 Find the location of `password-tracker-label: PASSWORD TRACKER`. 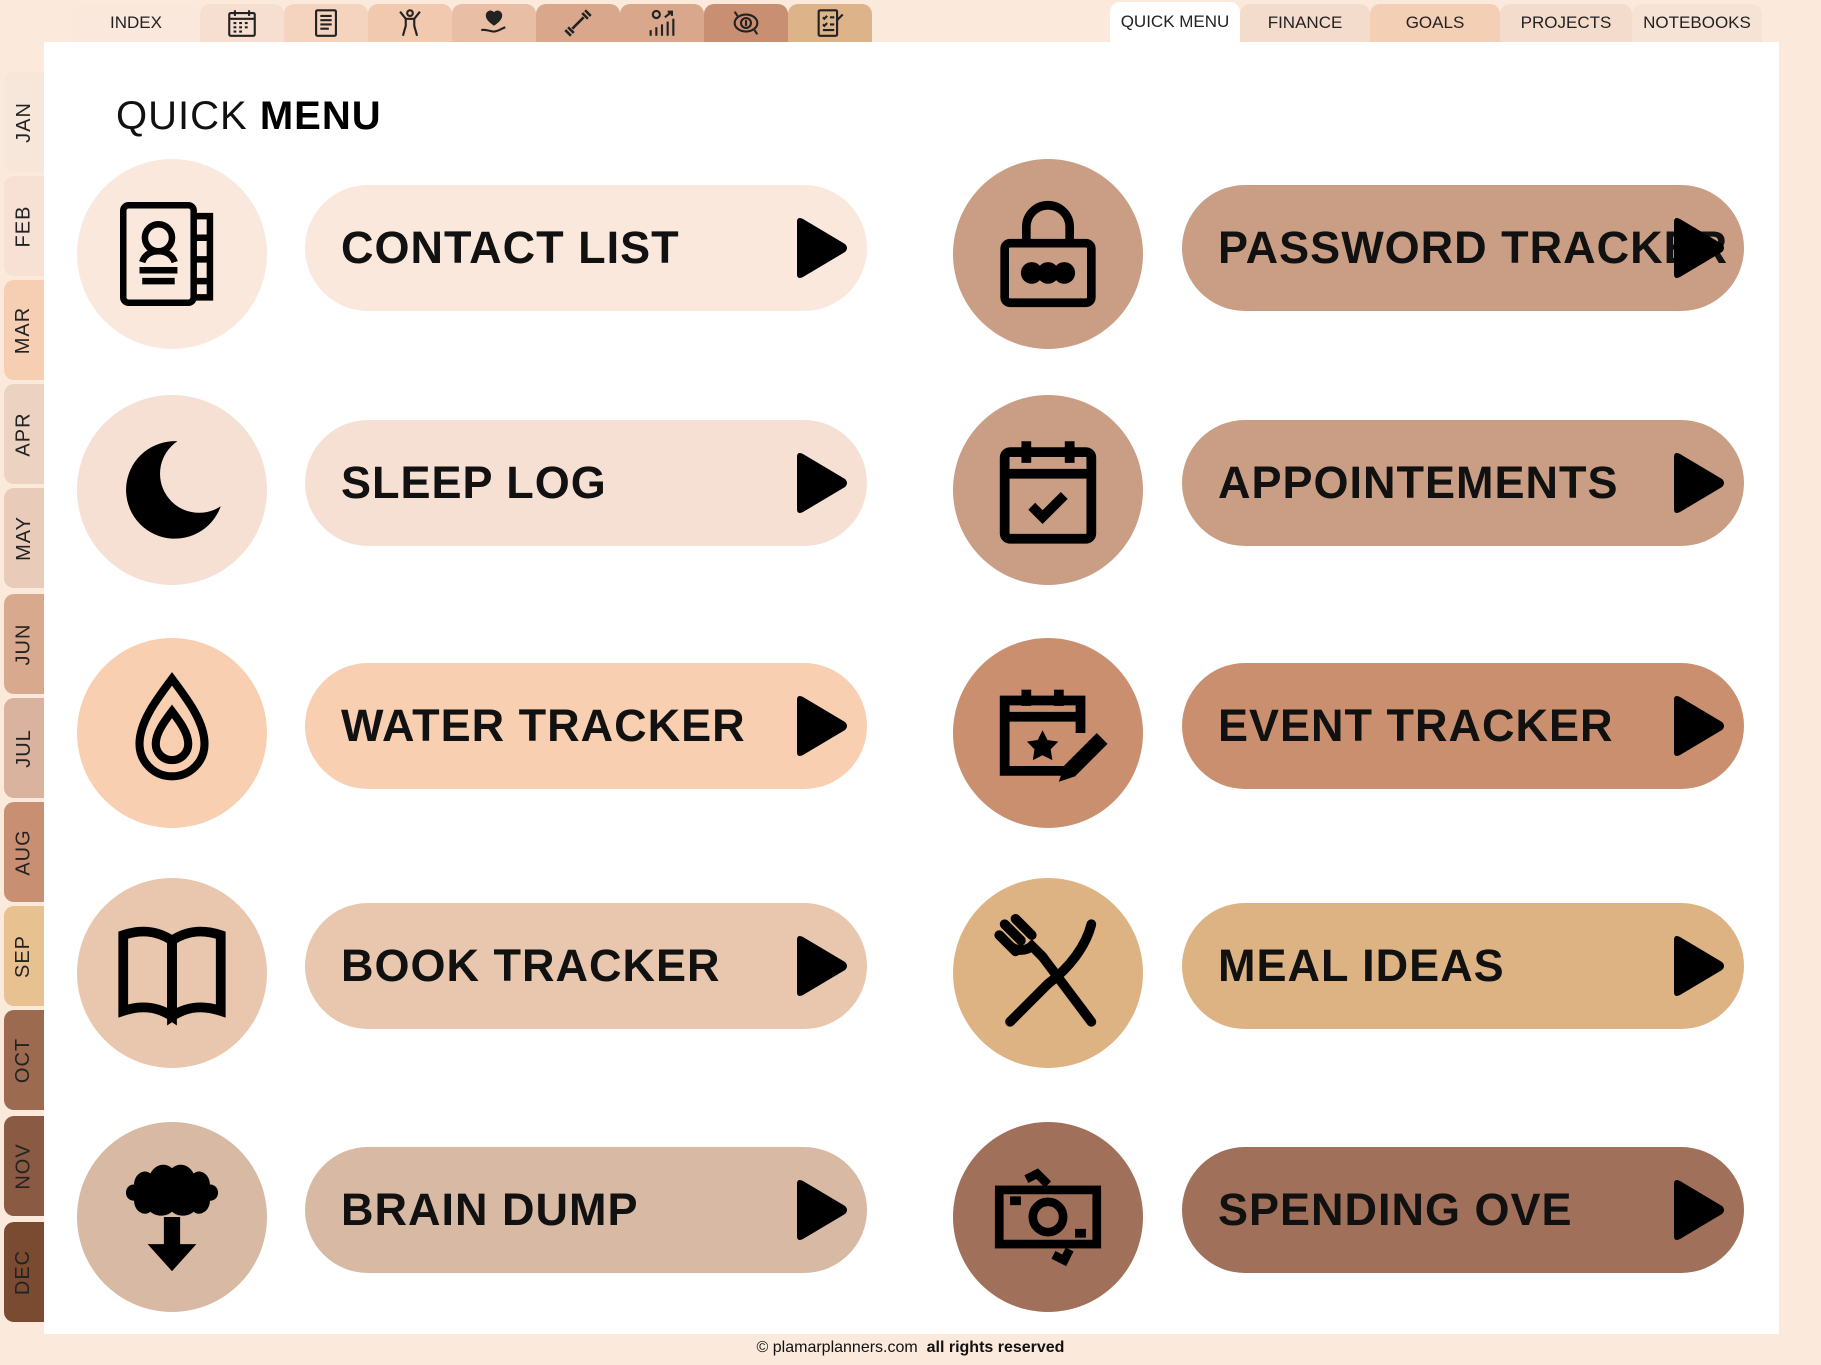

password-tracker-label: PASSWORD TRACKER is located at coordinates (1473, 247).